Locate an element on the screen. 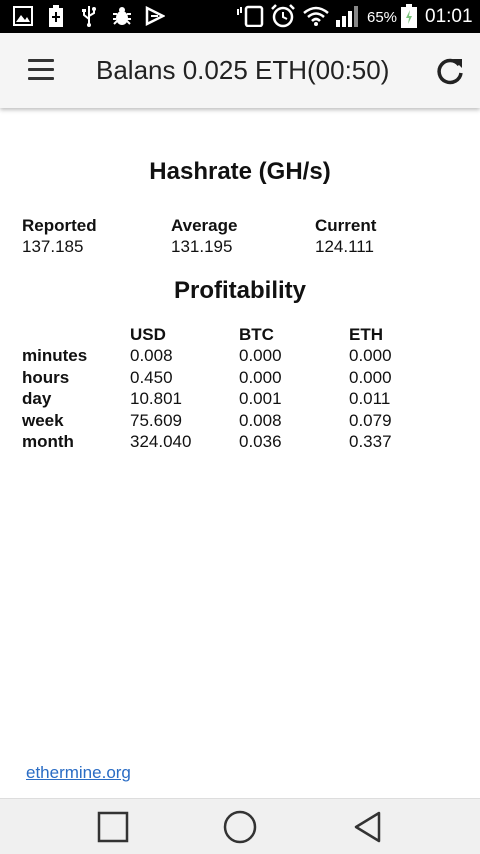  row-label: day is located at coordinates (37, 399).